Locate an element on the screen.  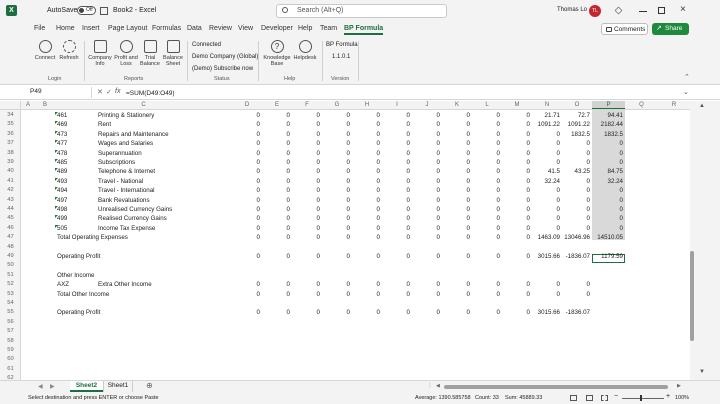
cell-value: 94.41 is located at coordinates (607, 115).